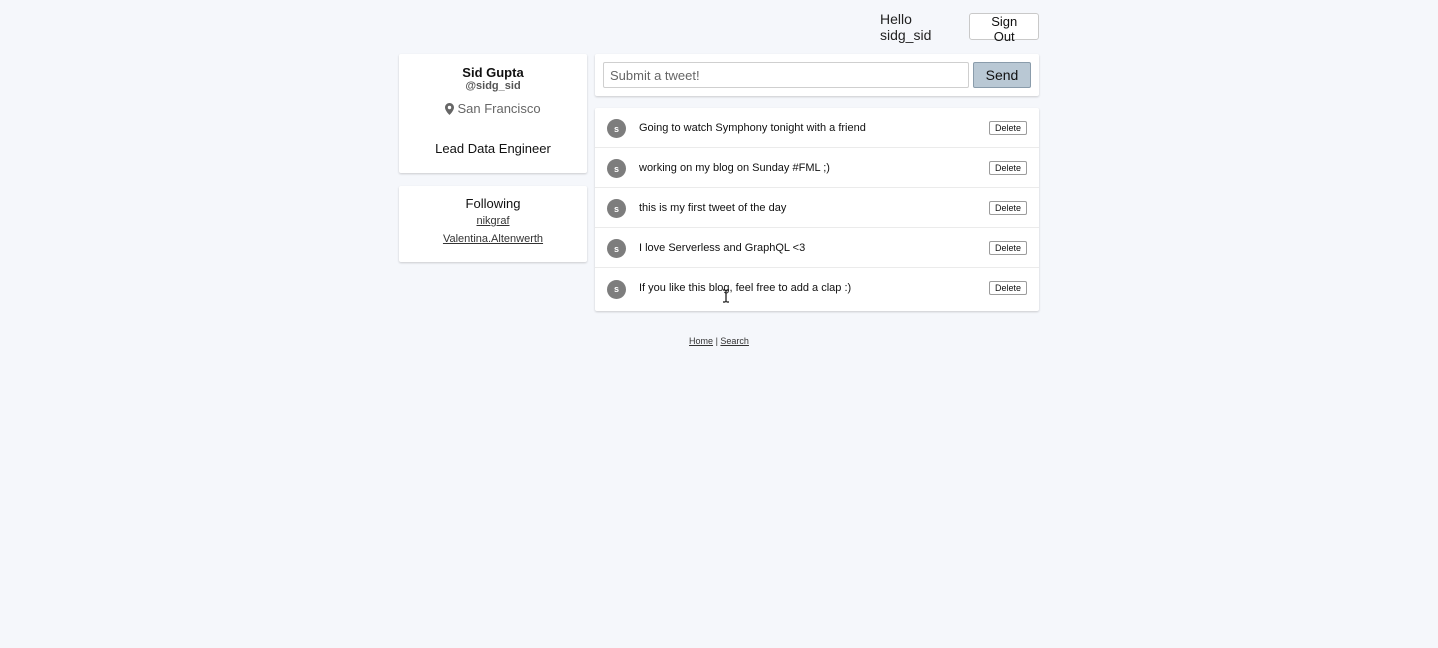 The image size is (1438, 648). What do you see at coordinates (722, 247) in the screenshot?
I see `tweet-text: I love Serverless and GraphQL <3` at bounding box center [722, 247].